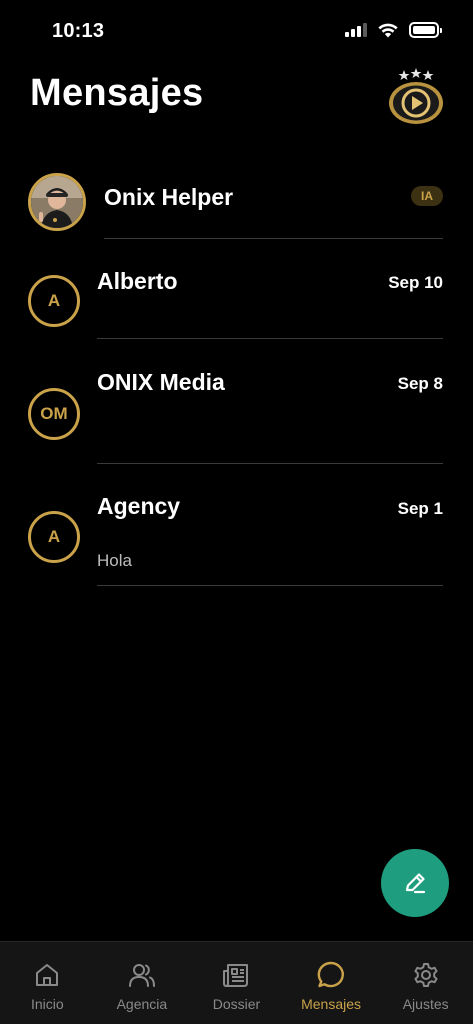 Image resolution: width=473 pixels, height=1024 pixels. What do you see at coordinates (415, 282) in the screenshot?
I see `conversation-date: Sep 10` at bounding box center [415, 282].